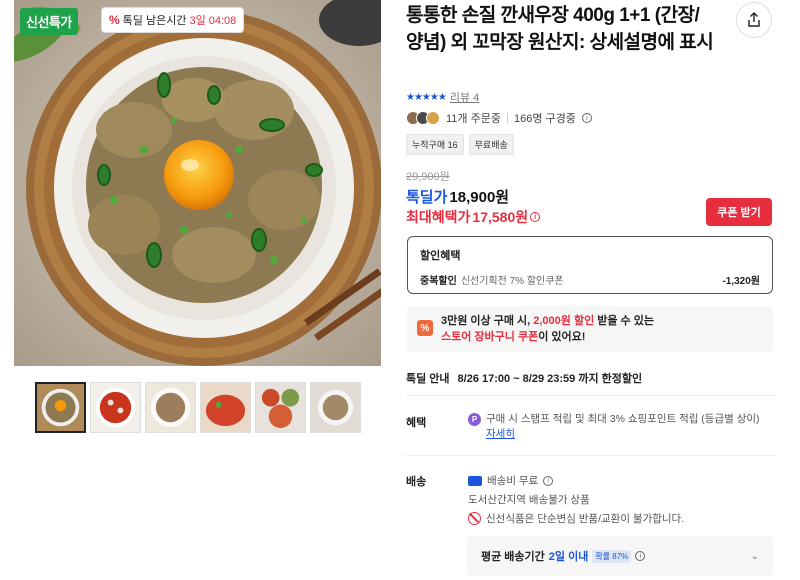 This screenshot has height=580, width=800. Describe the element at coordinates (550, 379) in the screenshot. I see `deal-schedule-value: 8/26 17:00 ~ 8/29 23:59 까지 한정할인` at that location.